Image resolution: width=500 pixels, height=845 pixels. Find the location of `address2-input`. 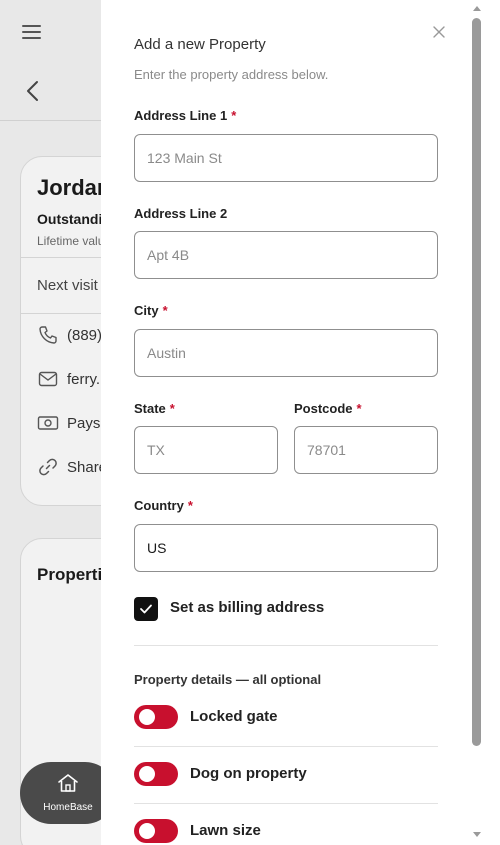

address2-input is located at coordinates (286, 255).